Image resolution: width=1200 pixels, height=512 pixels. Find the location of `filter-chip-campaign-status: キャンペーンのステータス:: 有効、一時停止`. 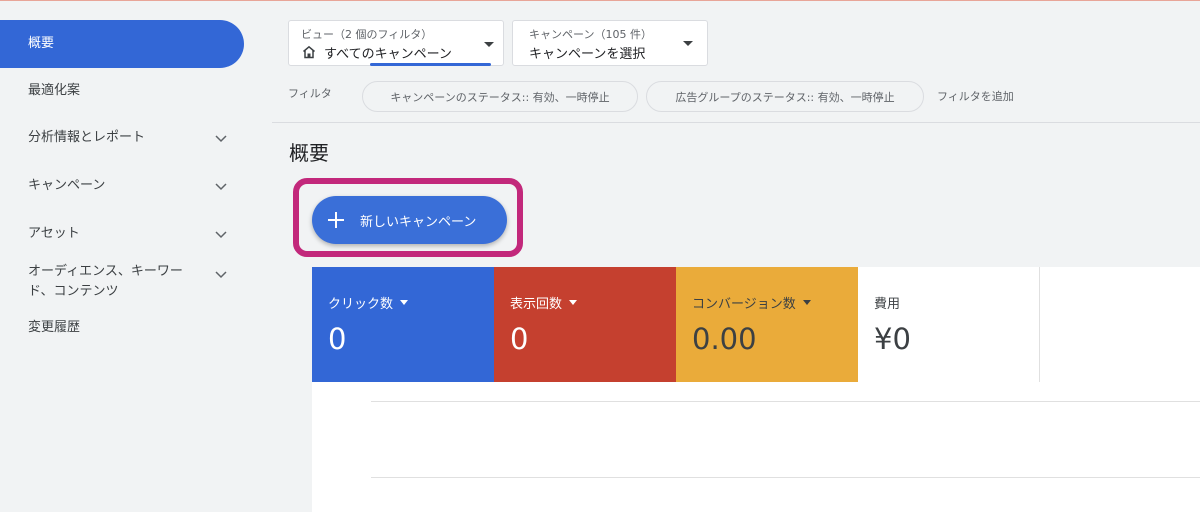

filter-chip-campaign-status: キャンペーンのステータス:: 有効、一時停止 is located at coordinates (500, 96).